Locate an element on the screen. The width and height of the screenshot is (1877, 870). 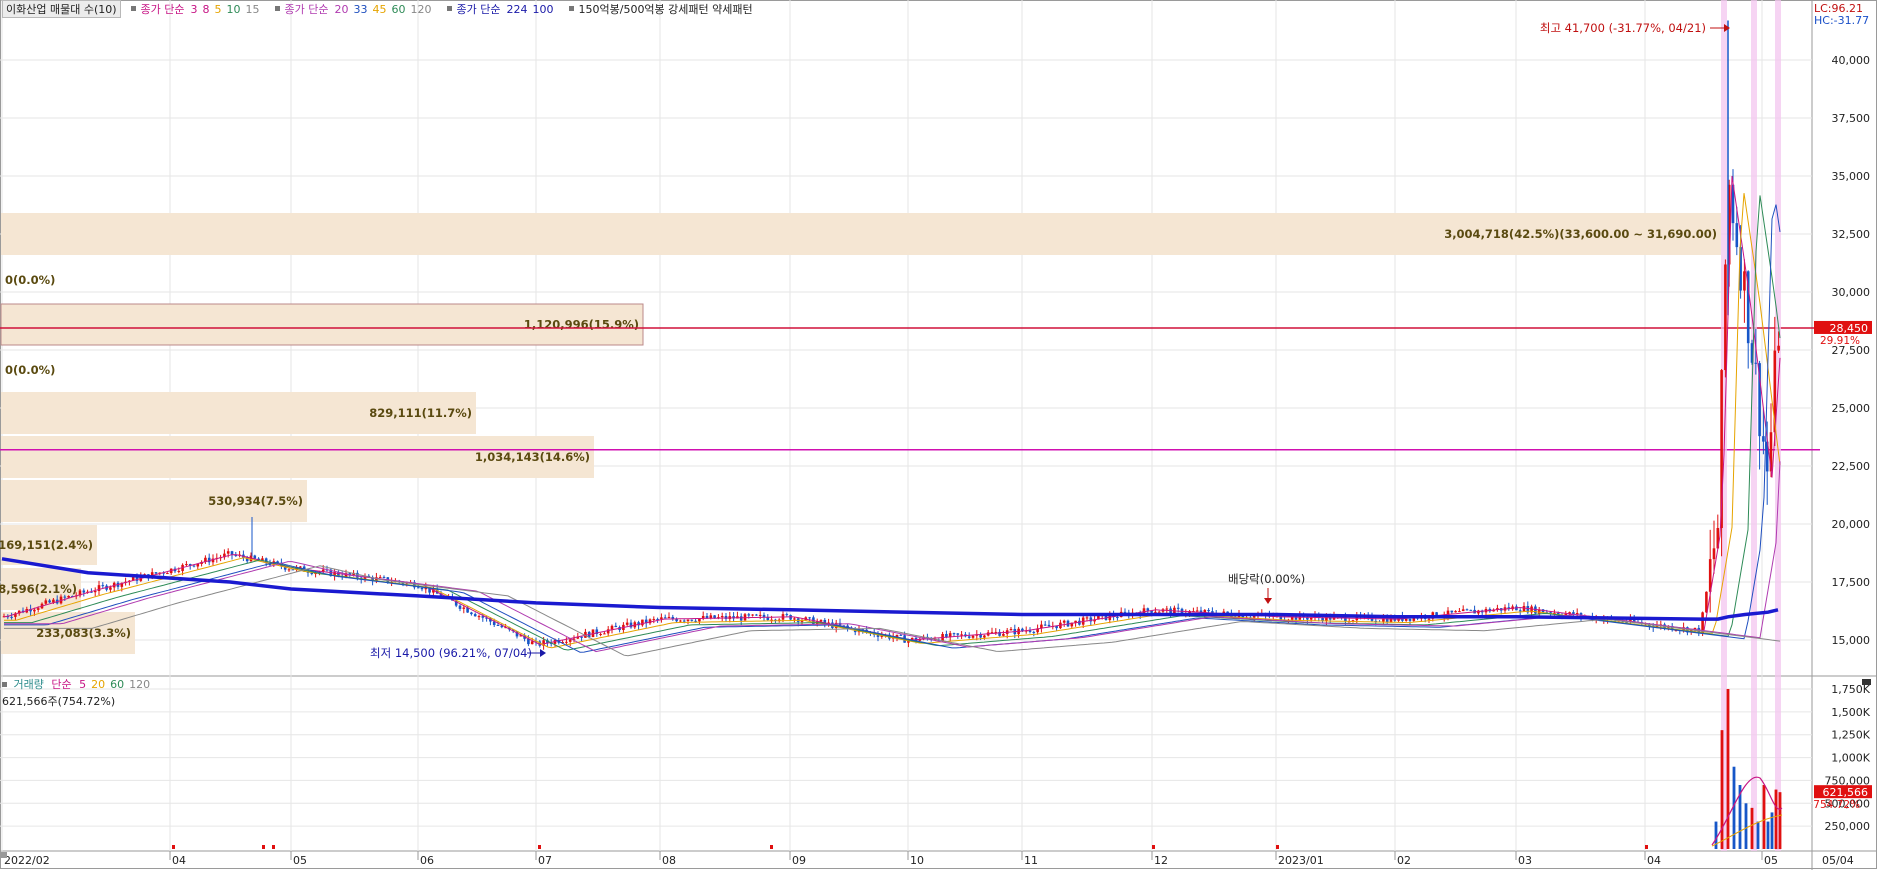
ma-group3-label: 종가 단순 is located at coordinates (479, 9).